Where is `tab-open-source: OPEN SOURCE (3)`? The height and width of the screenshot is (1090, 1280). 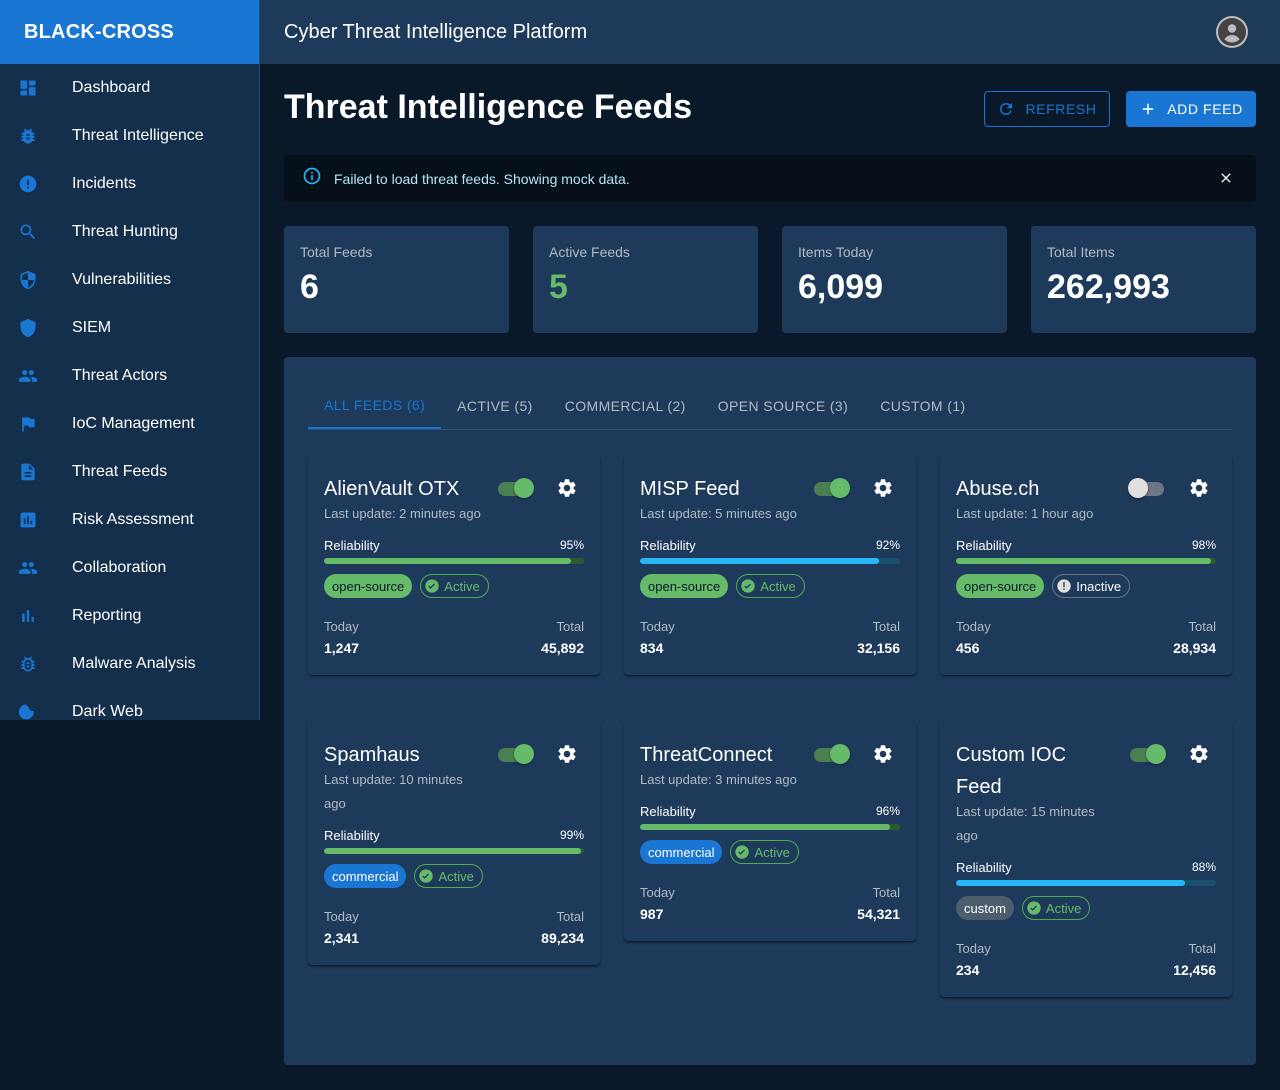 tab-open-source: OPEN SOURCE (3) is located at coordinates (783, 406).